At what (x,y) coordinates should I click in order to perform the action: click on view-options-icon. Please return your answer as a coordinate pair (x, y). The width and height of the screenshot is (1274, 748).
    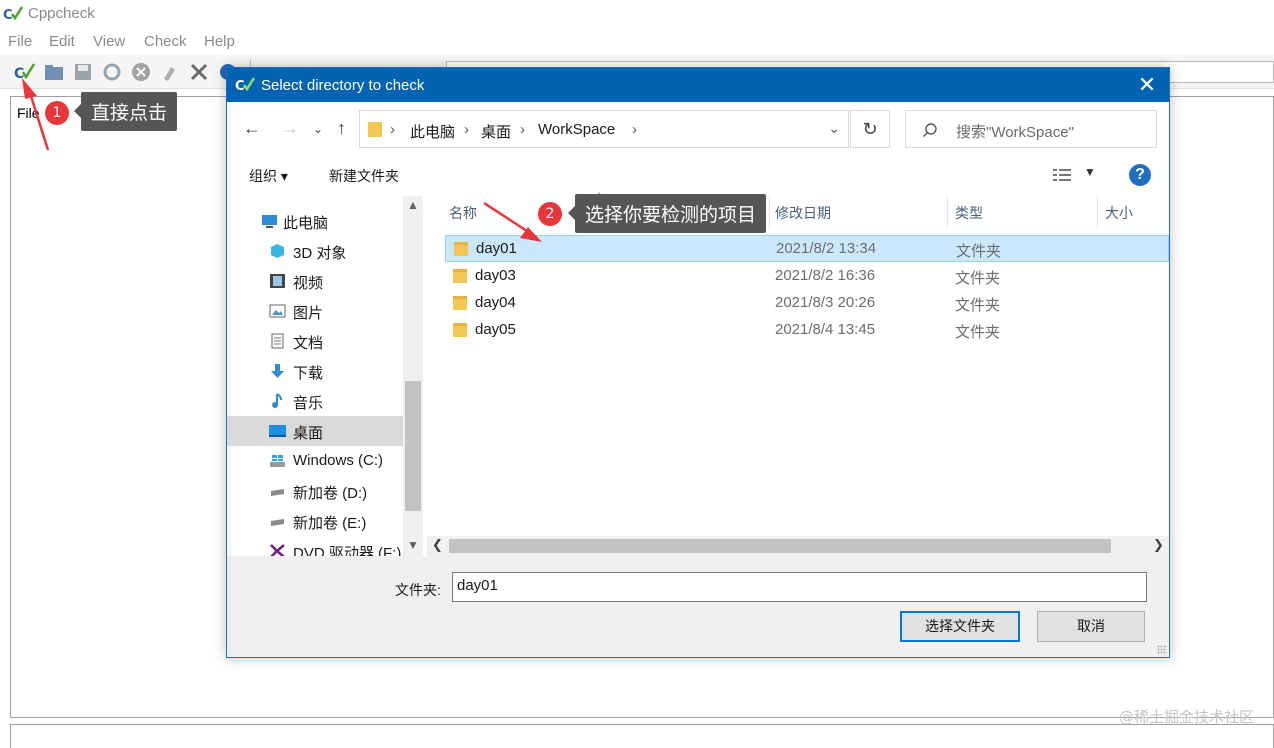
    Looking at the image, I should click on (1062, 175).